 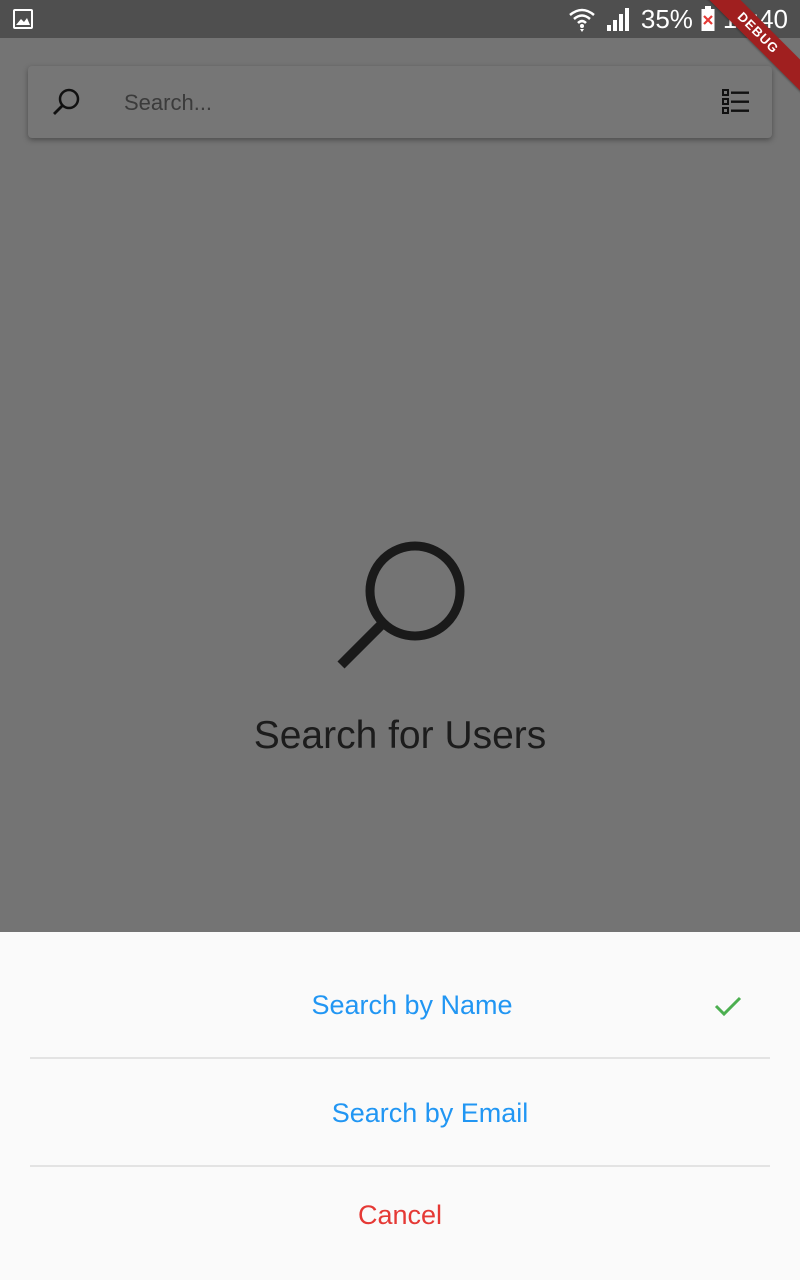 What do you see at coordinates (400, 735) in the screenshot?
I see `empty-state-title: Search for Users` at bounding box center [400, 735].